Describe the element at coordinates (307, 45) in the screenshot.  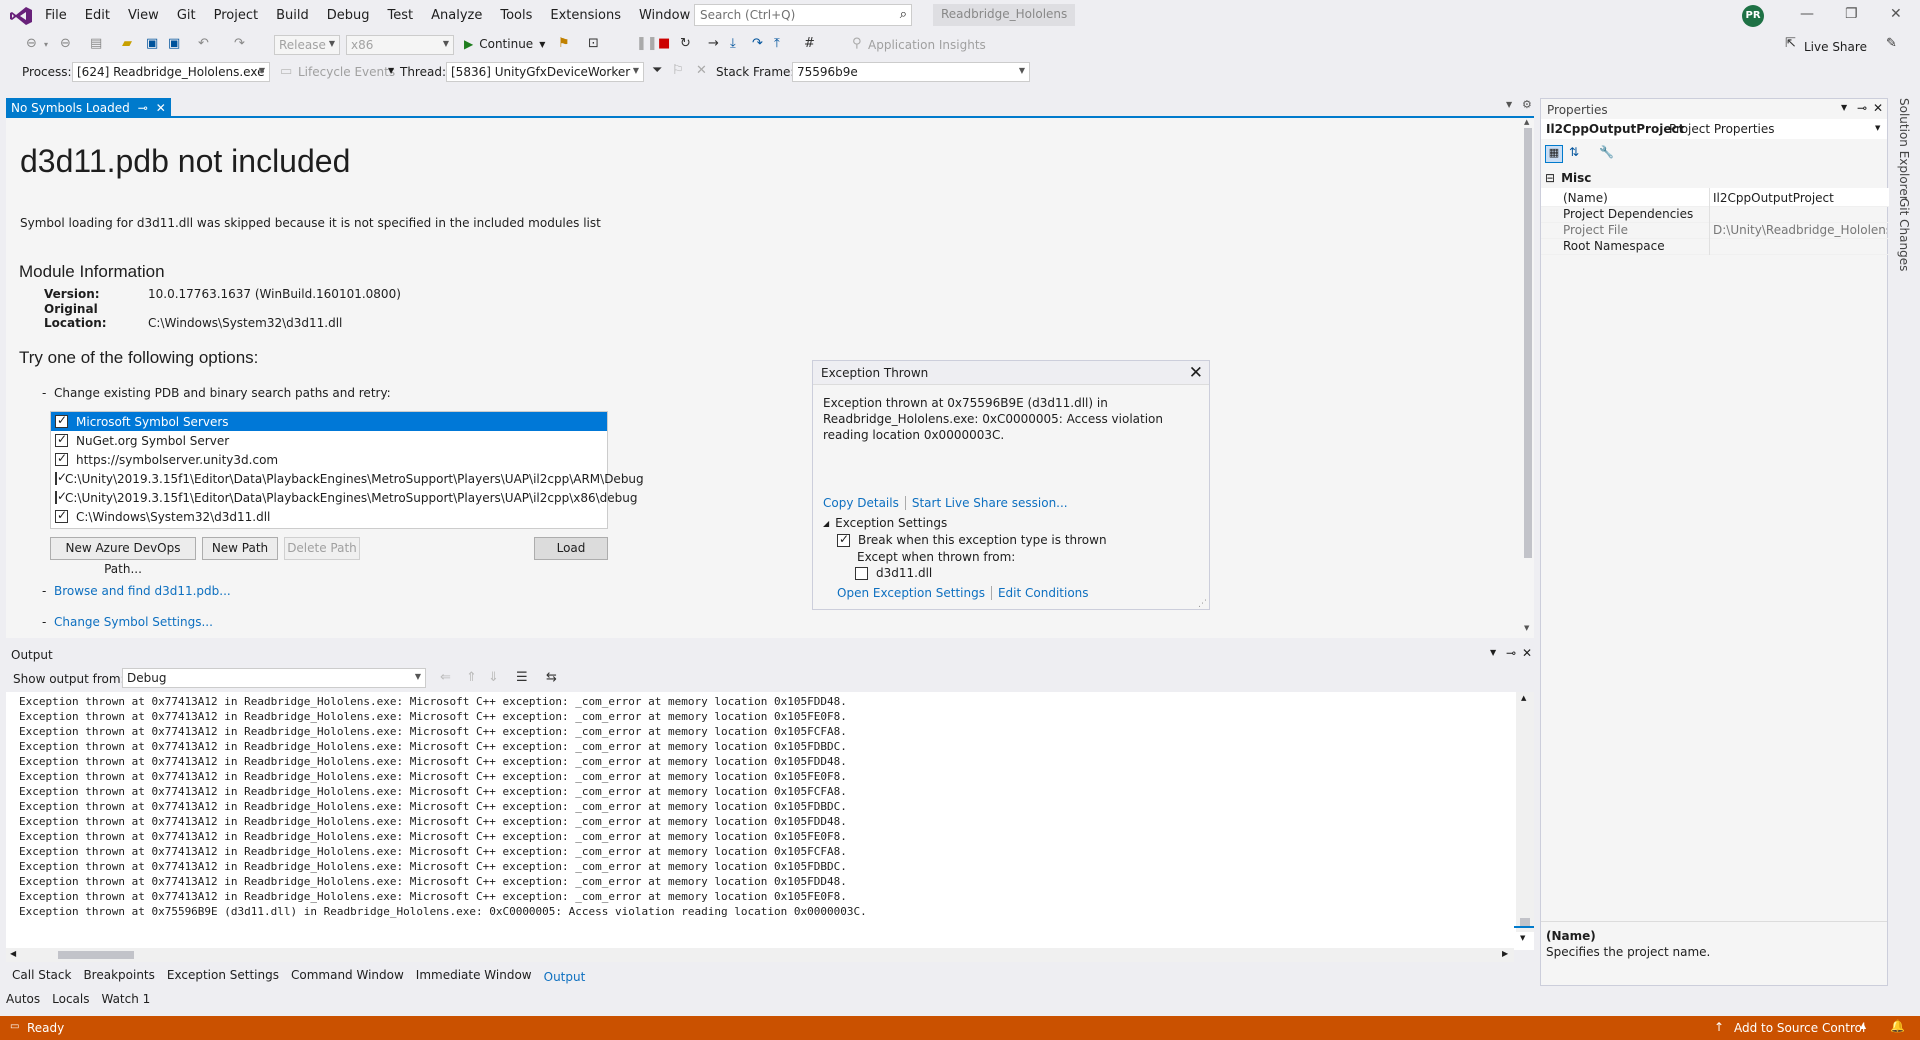
I see `configuration-dropdown: Release ▼` at that location.